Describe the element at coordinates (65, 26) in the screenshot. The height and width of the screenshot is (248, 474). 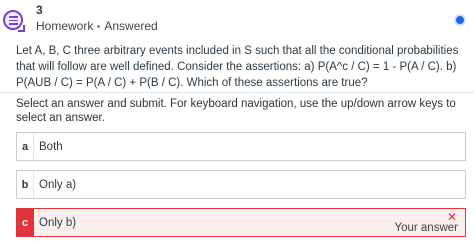
I see `question-type: Homework` at that location.